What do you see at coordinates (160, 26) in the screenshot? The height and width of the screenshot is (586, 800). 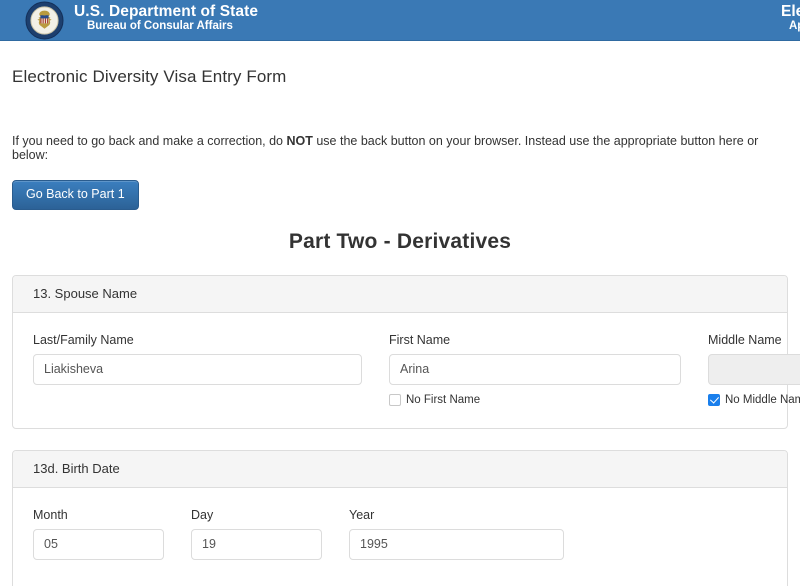 I see `org-subtitle: Bureau of Consular Affairs` at bounding box center [160, 26].